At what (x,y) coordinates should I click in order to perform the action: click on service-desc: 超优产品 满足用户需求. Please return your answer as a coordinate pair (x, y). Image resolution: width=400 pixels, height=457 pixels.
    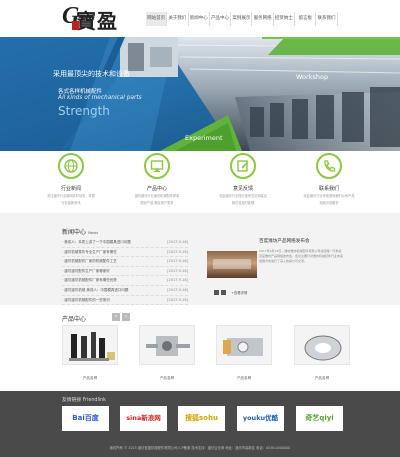
    Looking at the image, I should click on (157, 202).